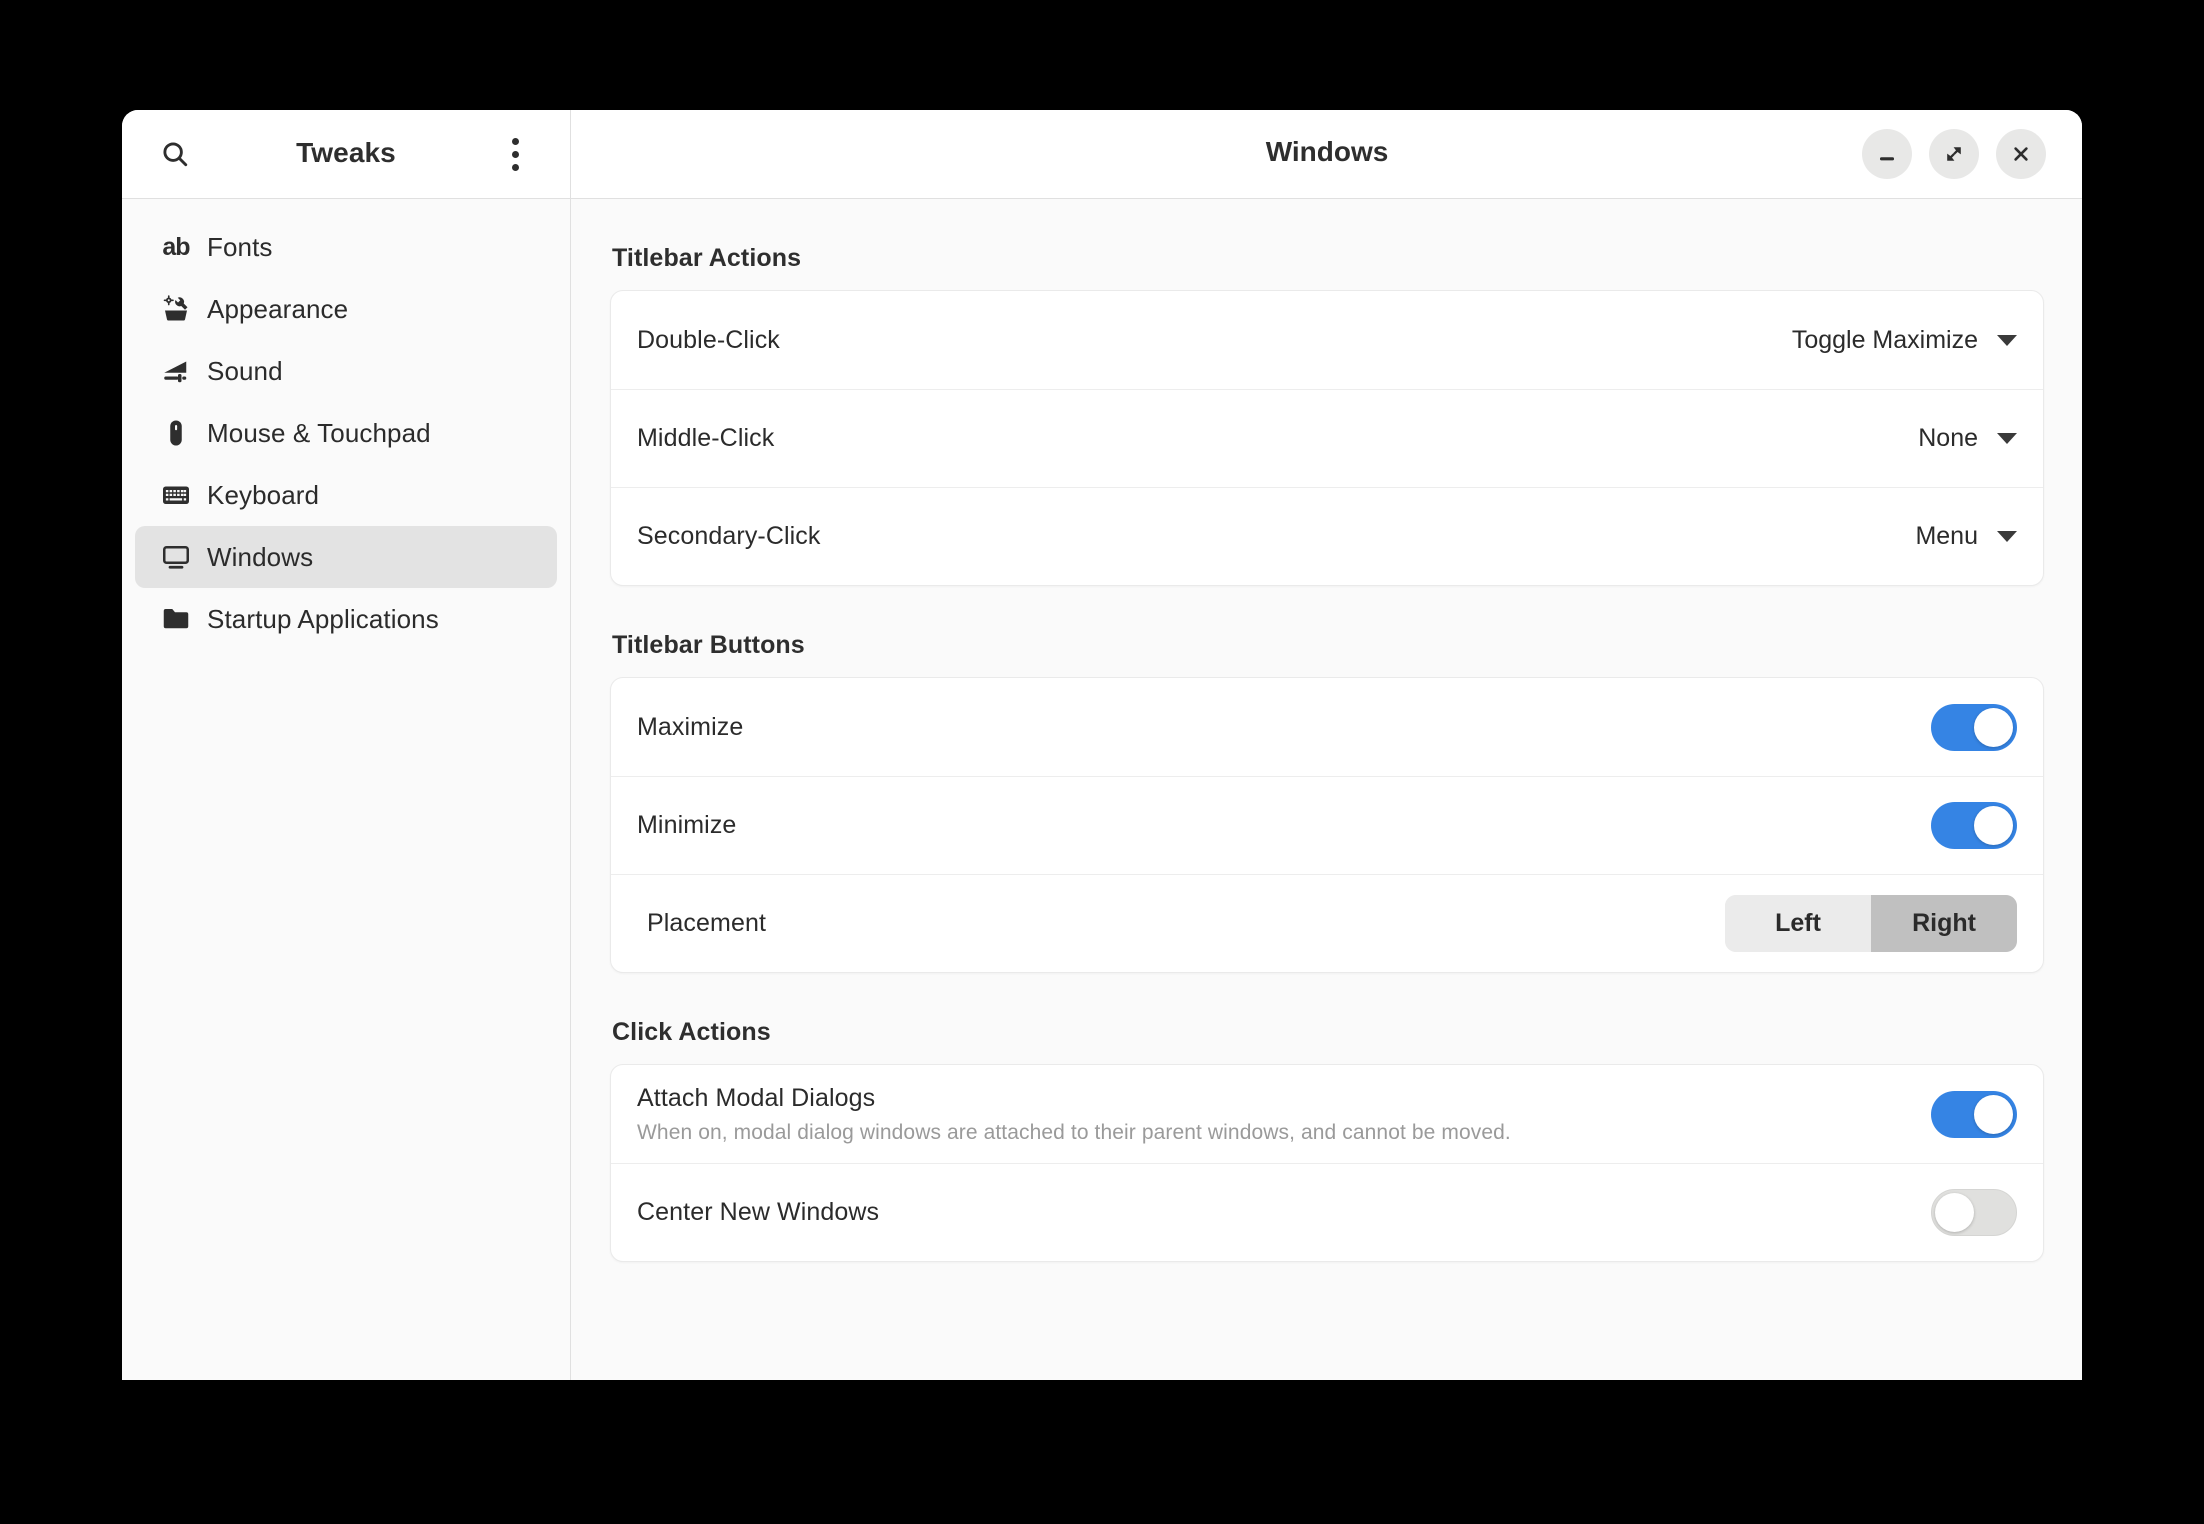 The width and height of the screenshot is (2204, 1524). Describe the element at coordinates (176, 309) in the screenshot. I see `appearance-toolbox-icon` at that location.